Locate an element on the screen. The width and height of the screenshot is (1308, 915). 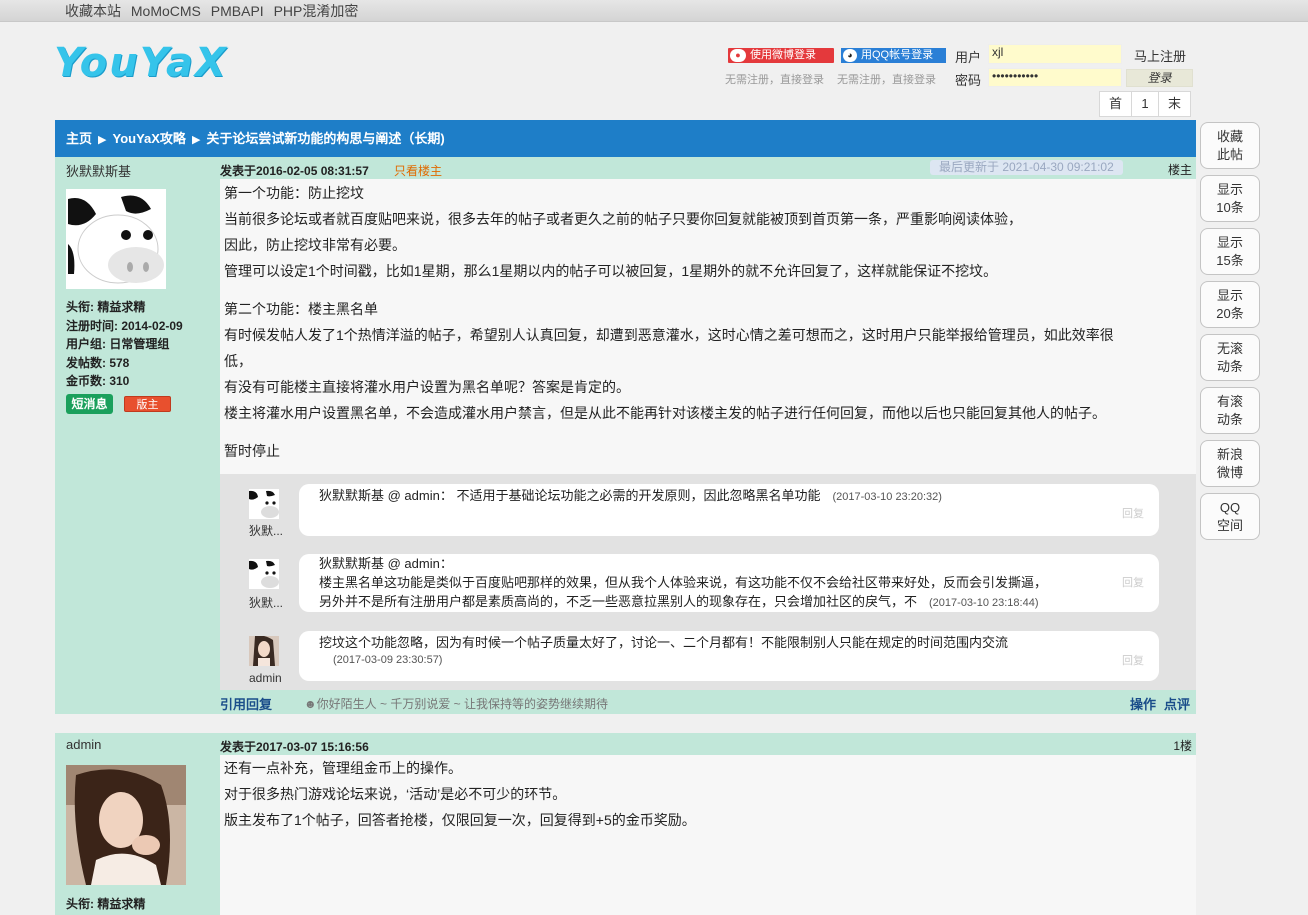
weibo-login-button: ● 使用微博登录 is located at coordinates (781, 55).